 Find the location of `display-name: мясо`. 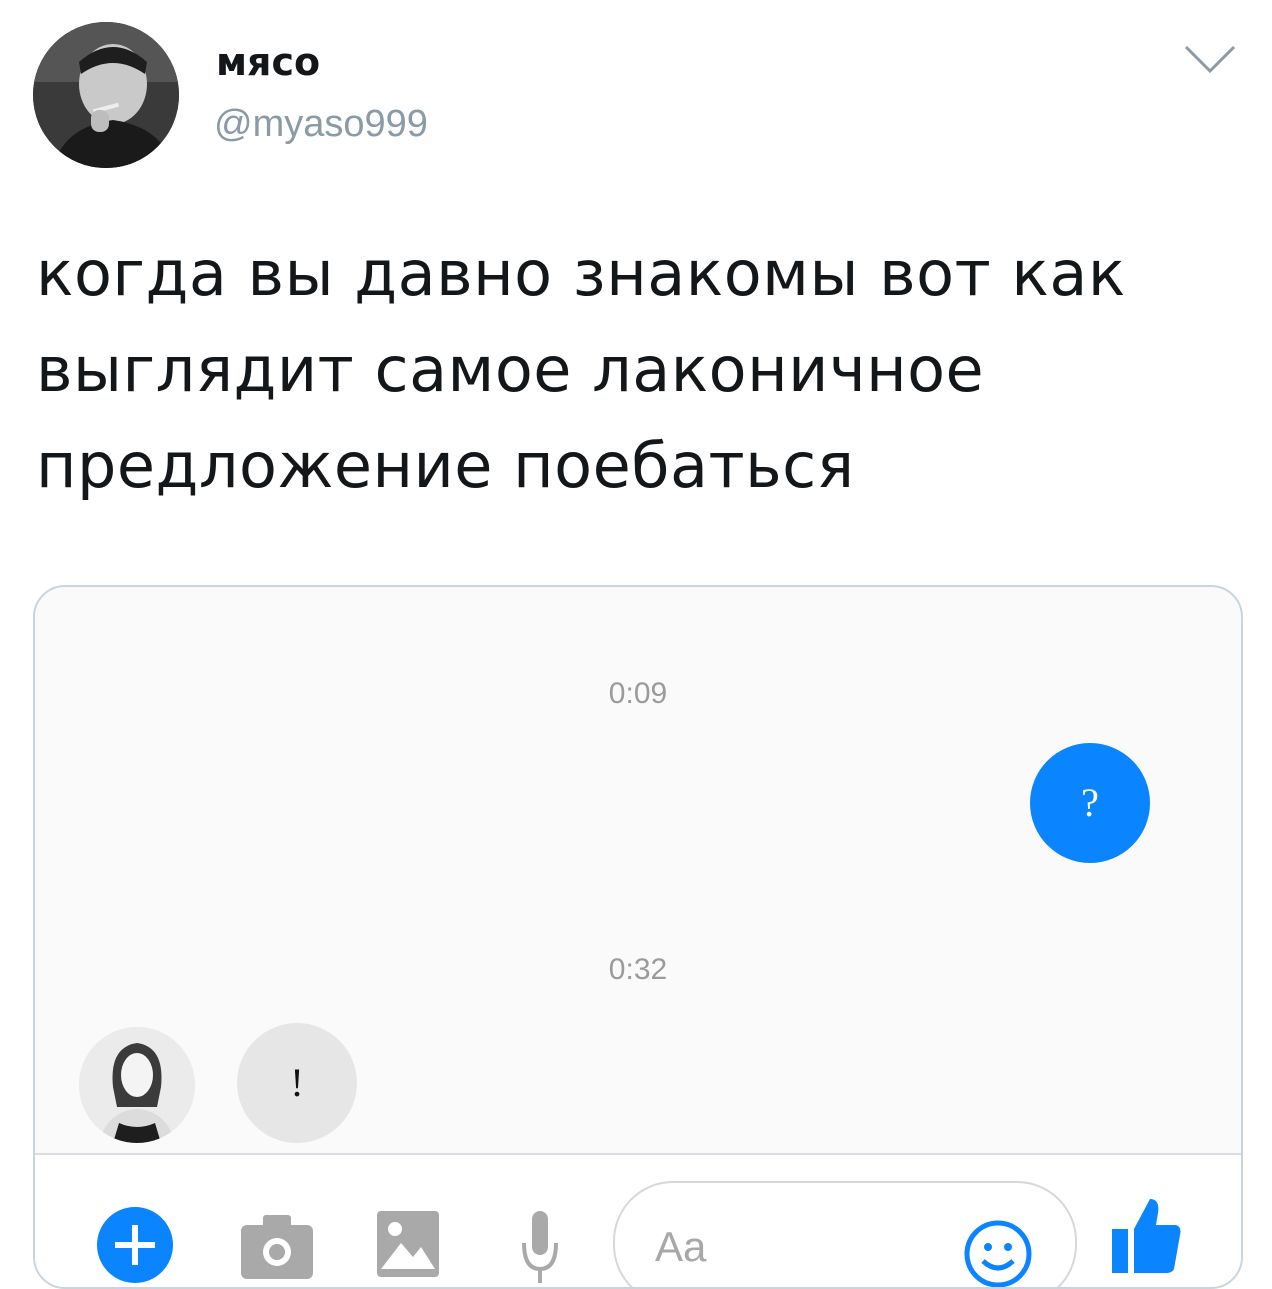

display-name: мясо is located at coordinates (268, 62).